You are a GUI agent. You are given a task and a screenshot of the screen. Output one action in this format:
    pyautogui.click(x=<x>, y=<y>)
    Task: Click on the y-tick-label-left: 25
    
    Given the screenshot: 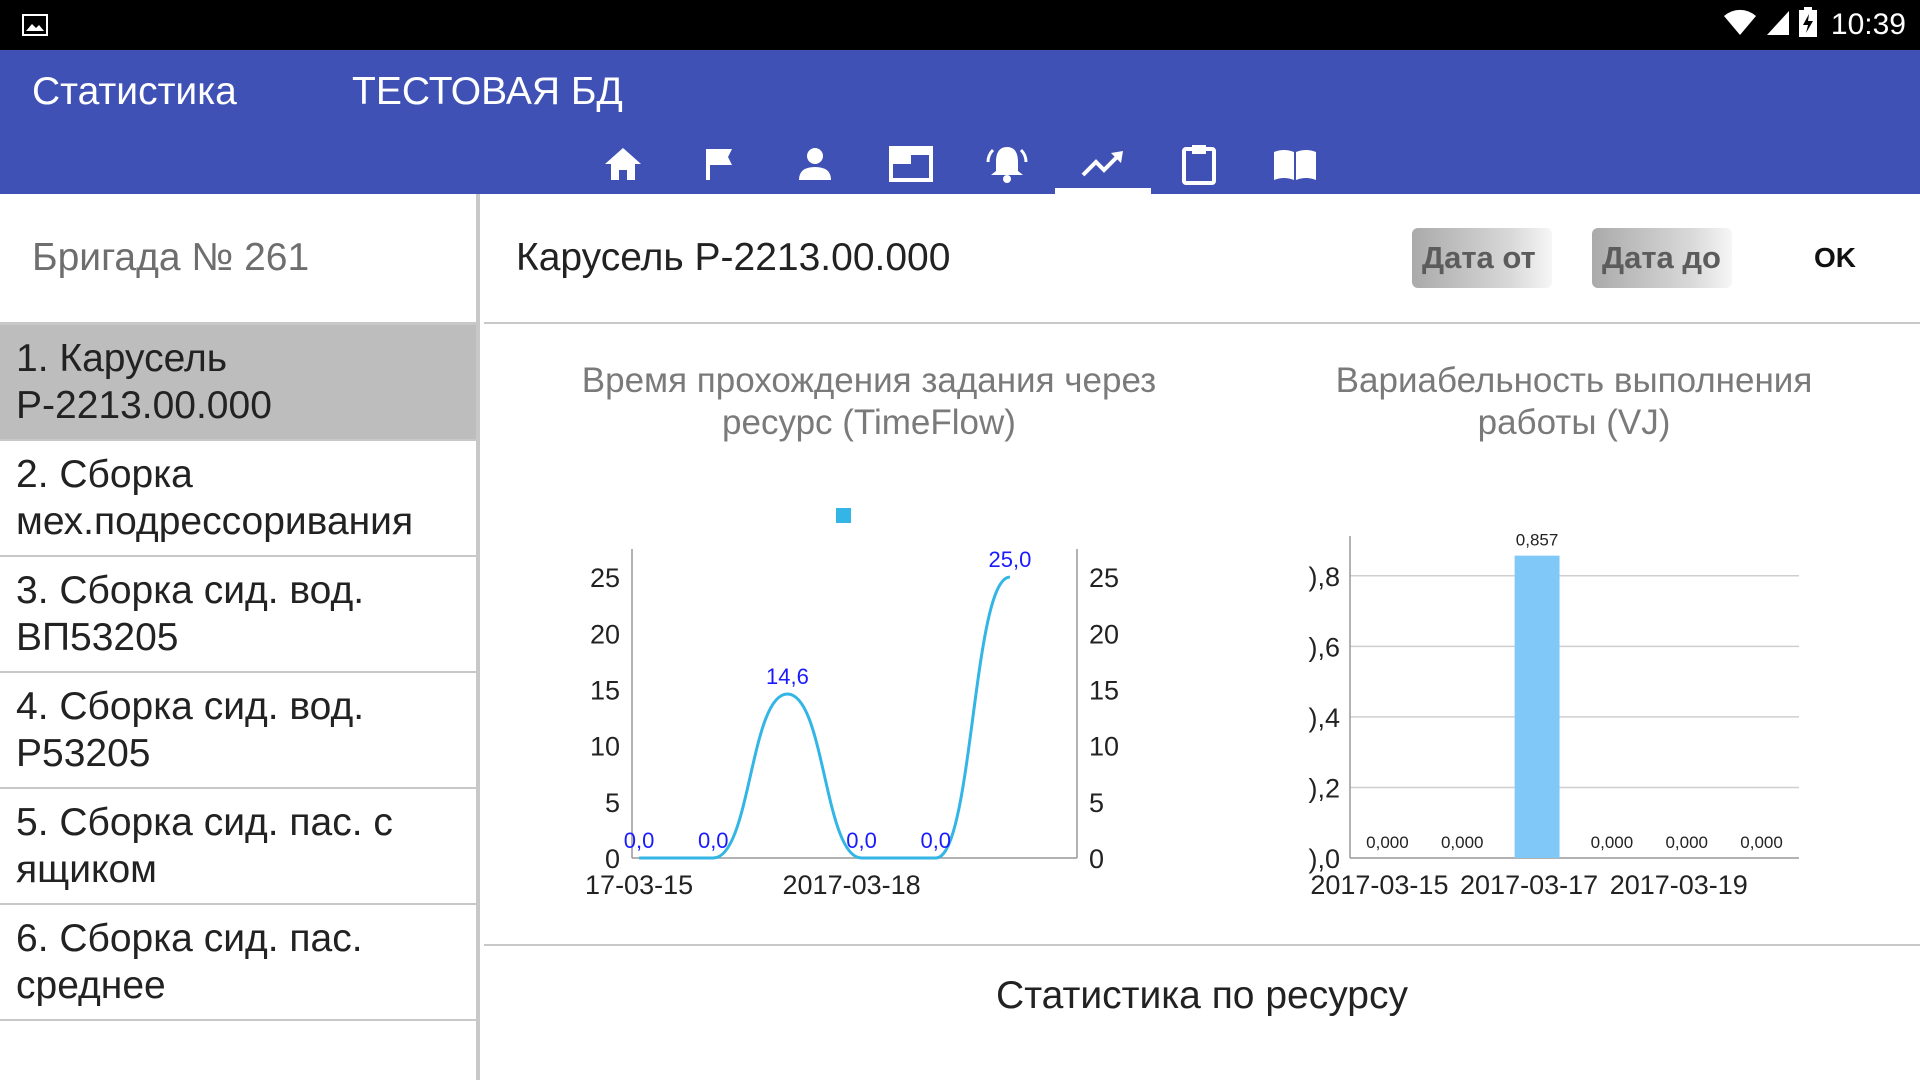 What is the action you would take?
    pyautogui.click(x=605, y=578)
    